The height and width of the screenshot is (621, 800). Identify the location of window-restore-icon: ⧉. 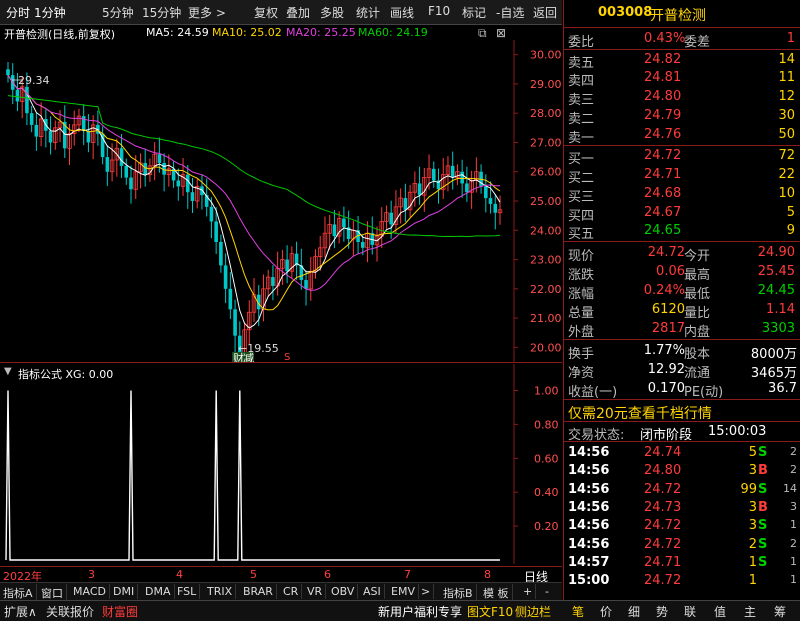
(482, 33).